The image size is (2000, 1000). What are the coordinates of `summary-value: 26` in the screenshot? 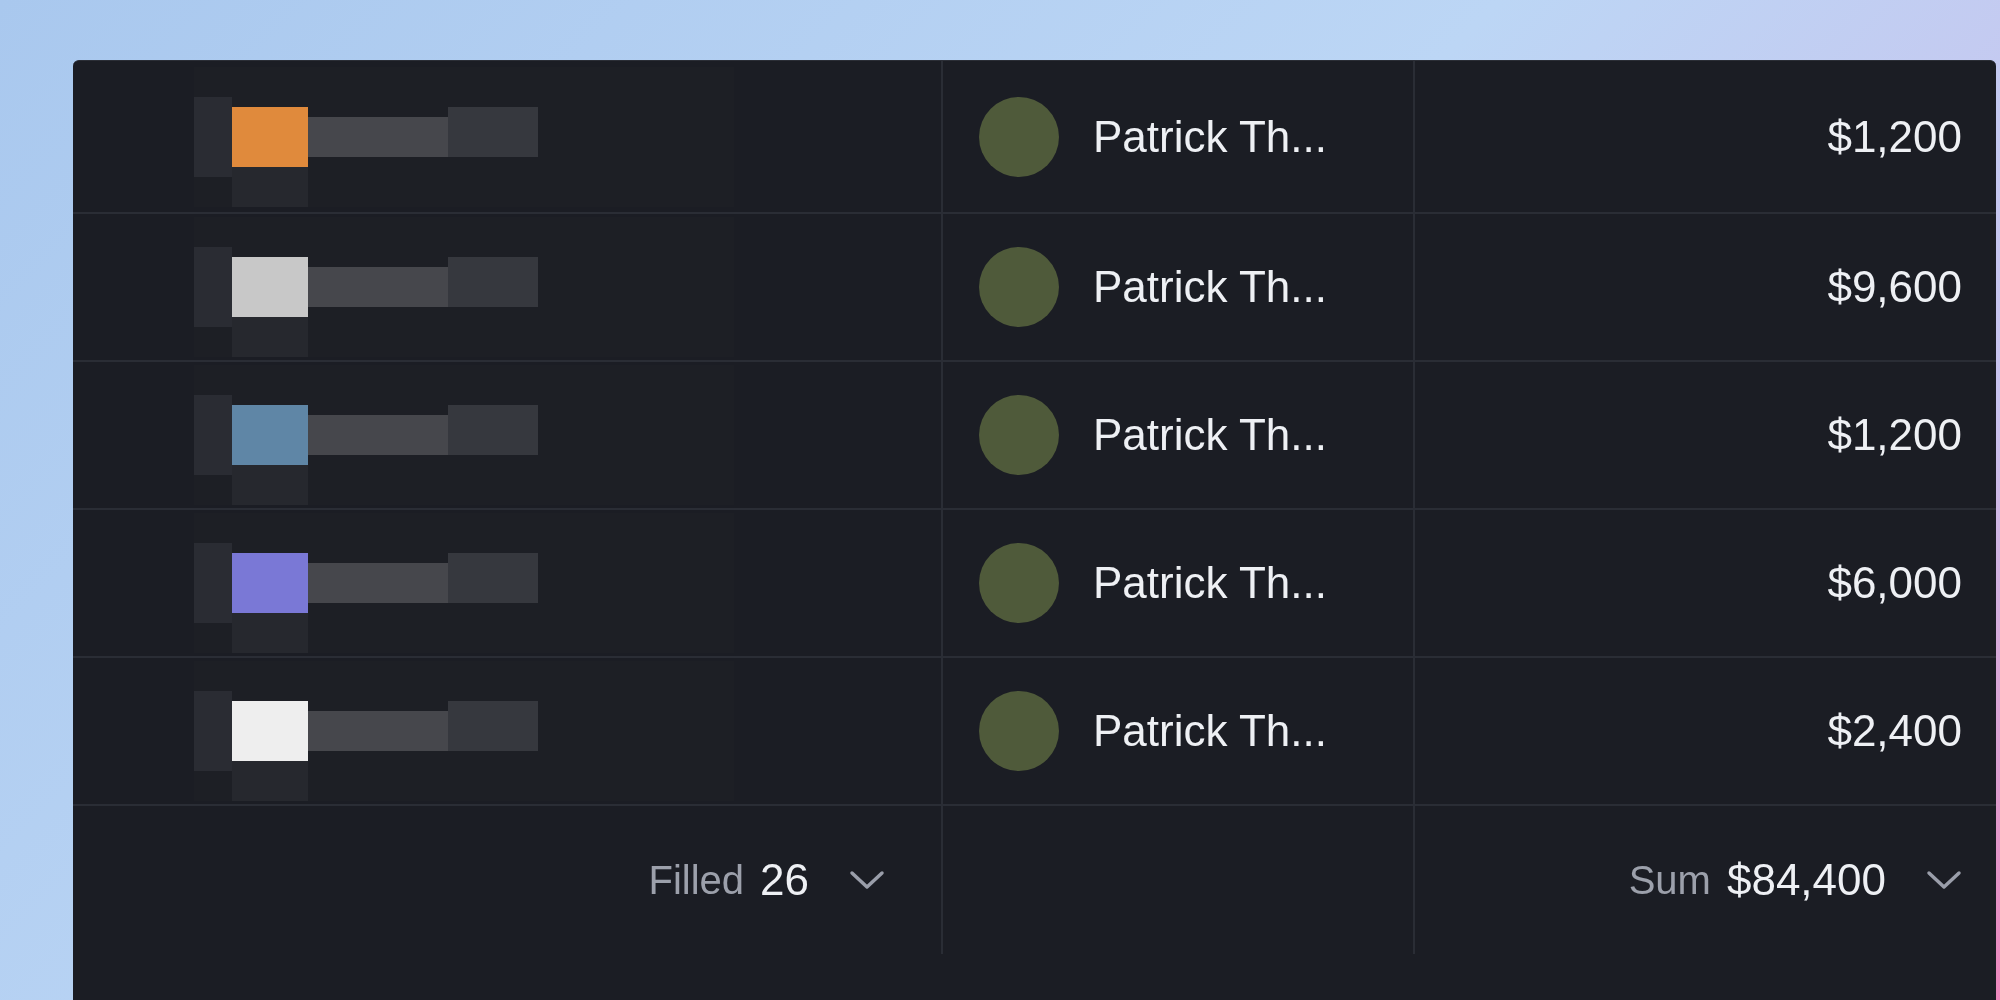 It's located at (784, 880).